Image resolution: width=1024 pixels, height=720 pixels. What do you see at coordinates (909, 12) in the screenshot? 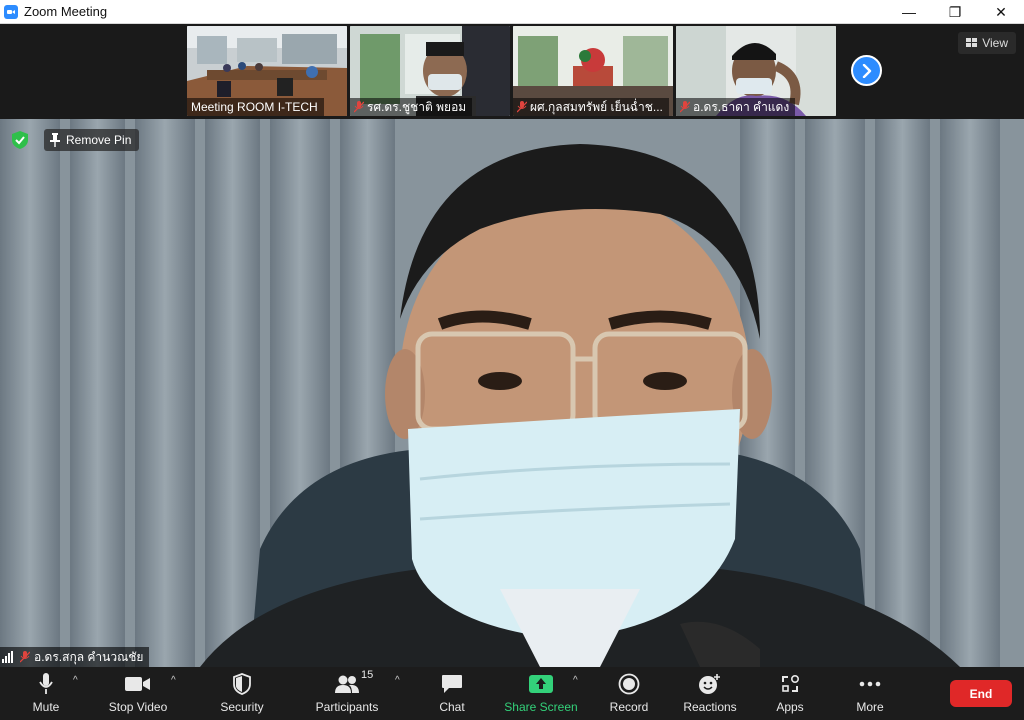
I see `minimize-button: —` at bounding box center [909, 12].